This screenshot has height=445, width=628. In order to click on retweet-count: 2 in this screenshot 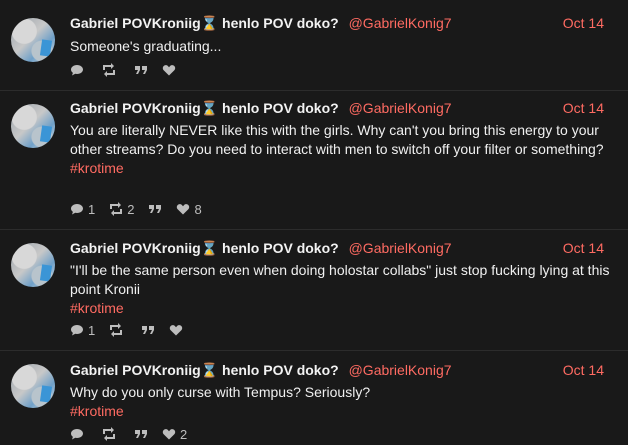, I will do `click(131, 209)`.